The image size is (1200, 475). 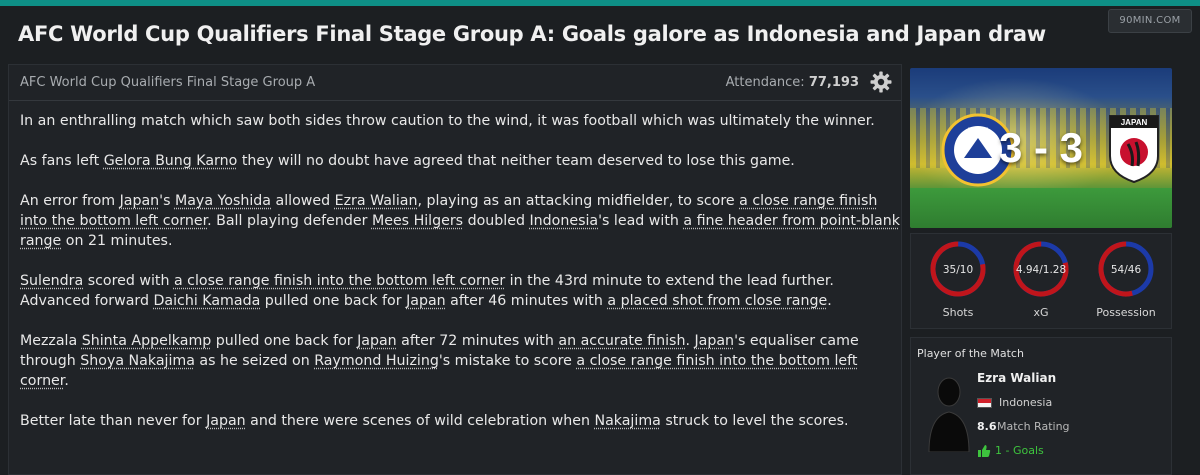 I want to click on stat-xg: 4.94/1.28 xG, so click(x=1041, y=279).